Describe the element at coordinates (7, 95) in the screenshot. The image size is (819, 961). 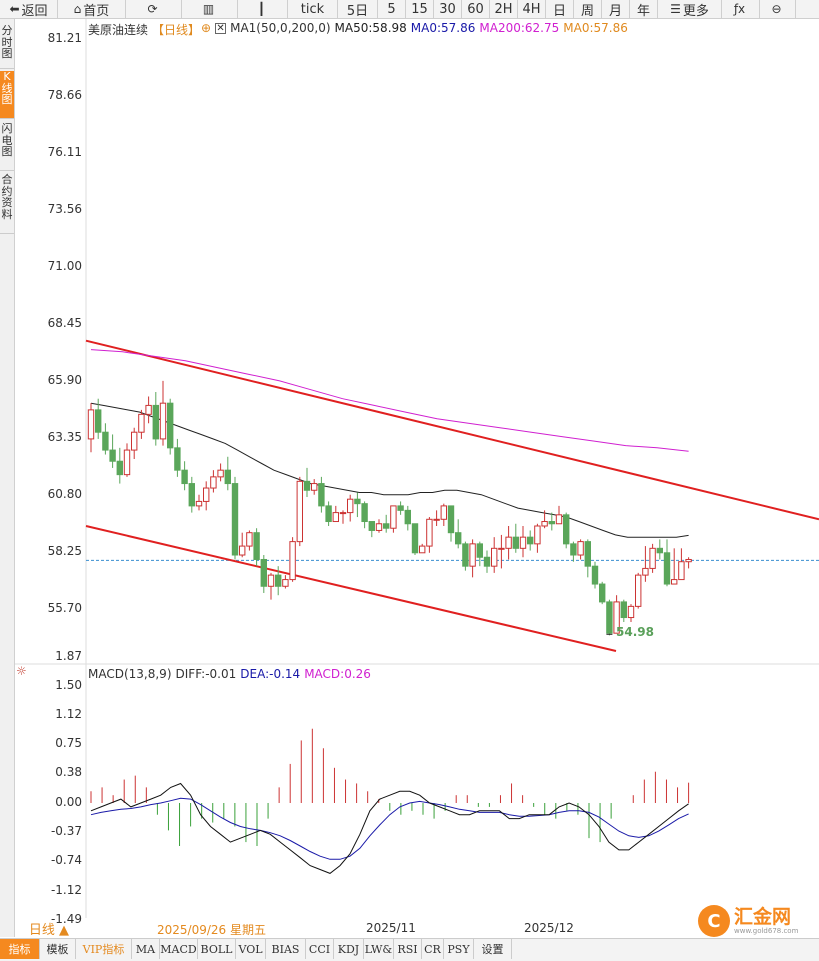
I see `sidebar-tab-1: K线图` at that location.